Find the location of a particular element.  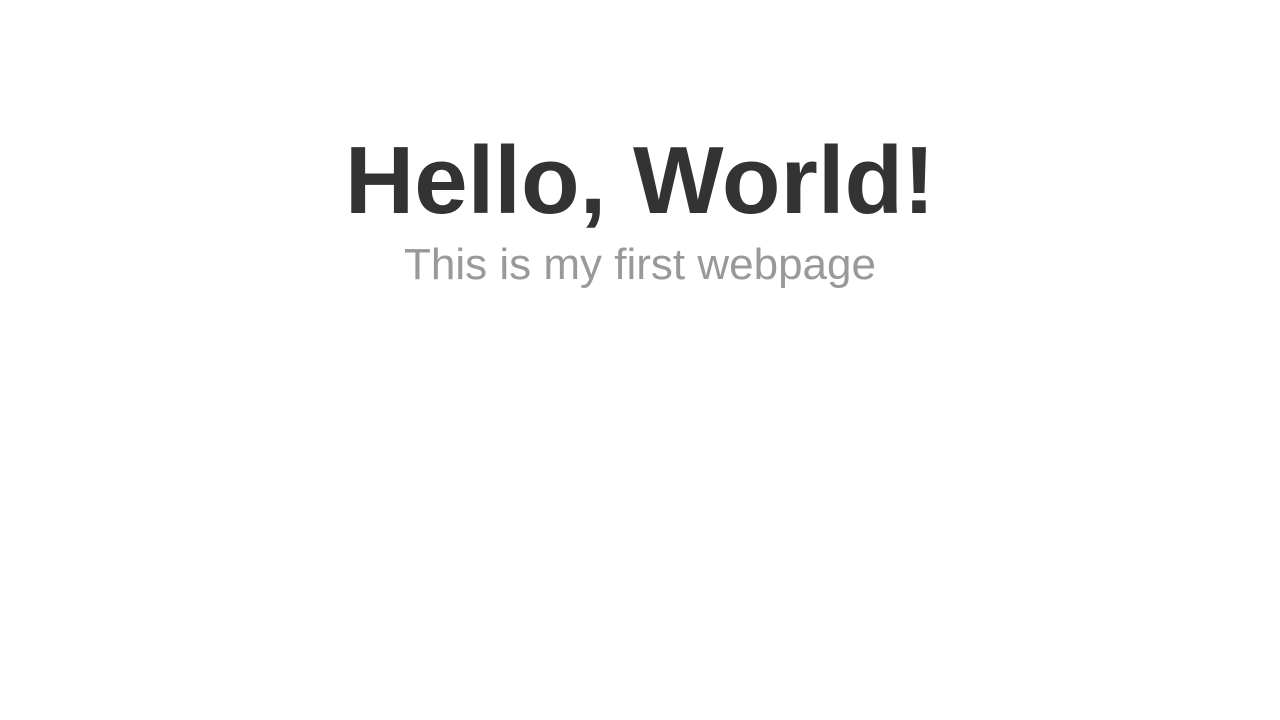

page-heading: Hello, World! is located at coordinates (640, 180).